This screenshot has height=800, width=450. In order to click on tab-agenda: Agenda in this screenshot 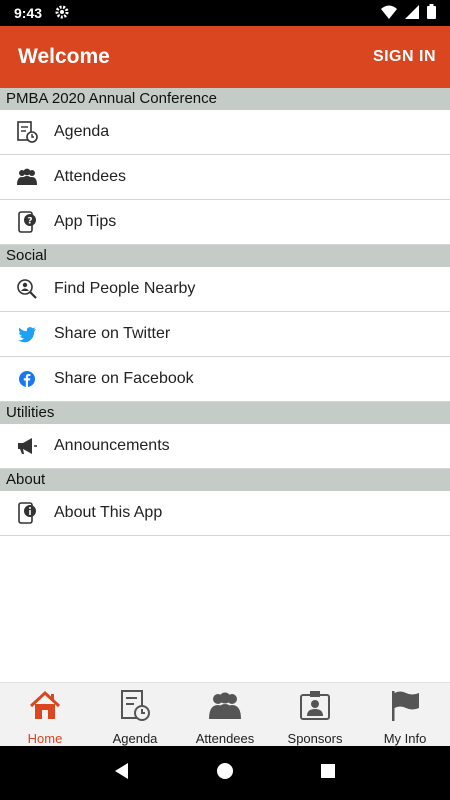, I will do `click(135, 714)`.